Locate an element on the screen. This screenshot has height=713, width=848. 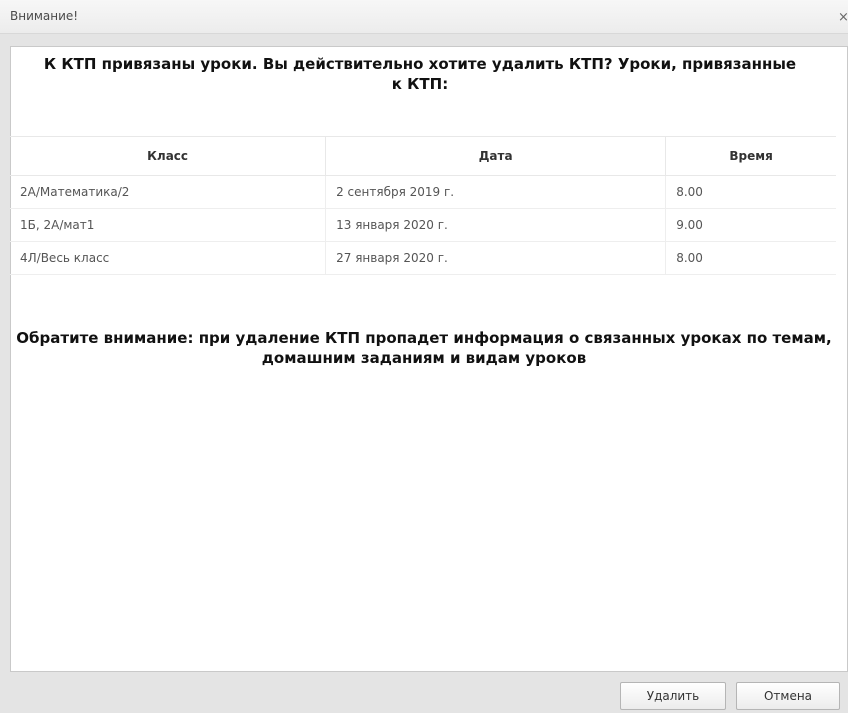
column-header-time: Время is located at coordinates (750, 156).